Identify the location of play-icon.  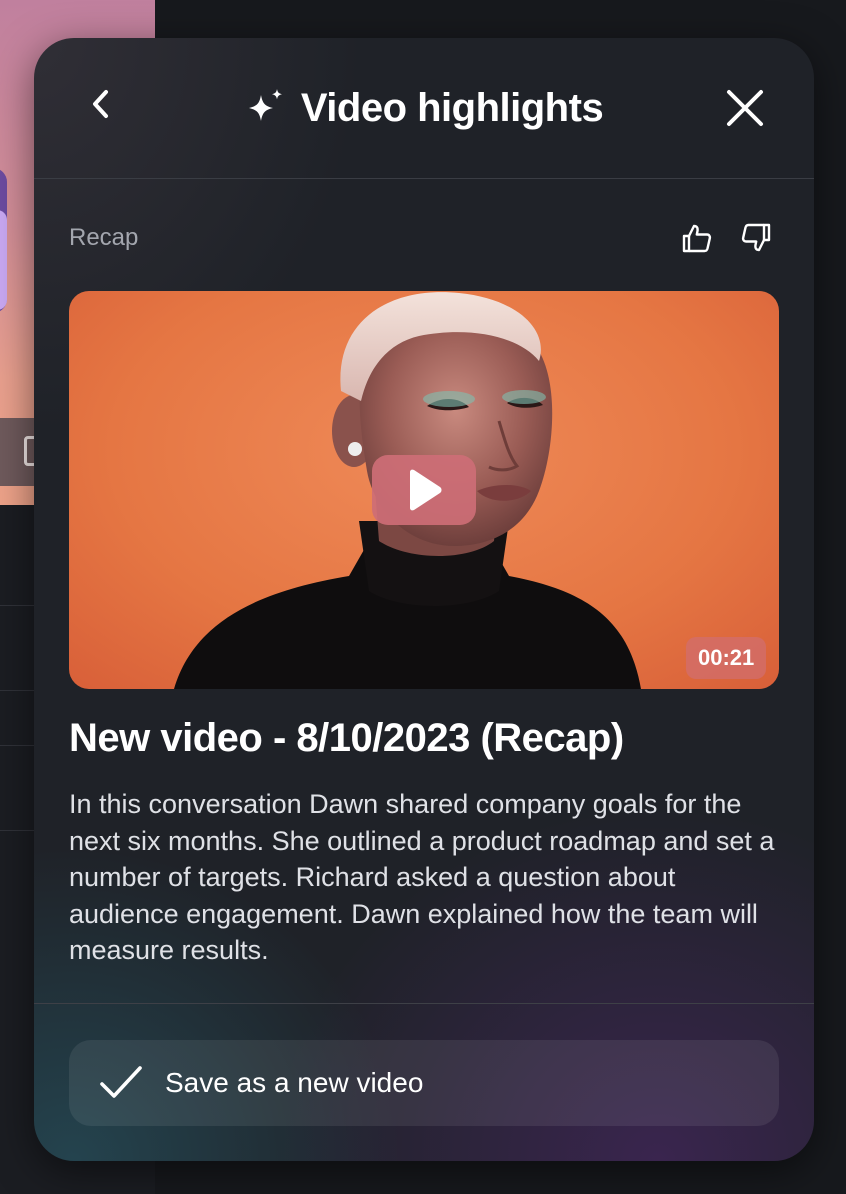
(426, 490).